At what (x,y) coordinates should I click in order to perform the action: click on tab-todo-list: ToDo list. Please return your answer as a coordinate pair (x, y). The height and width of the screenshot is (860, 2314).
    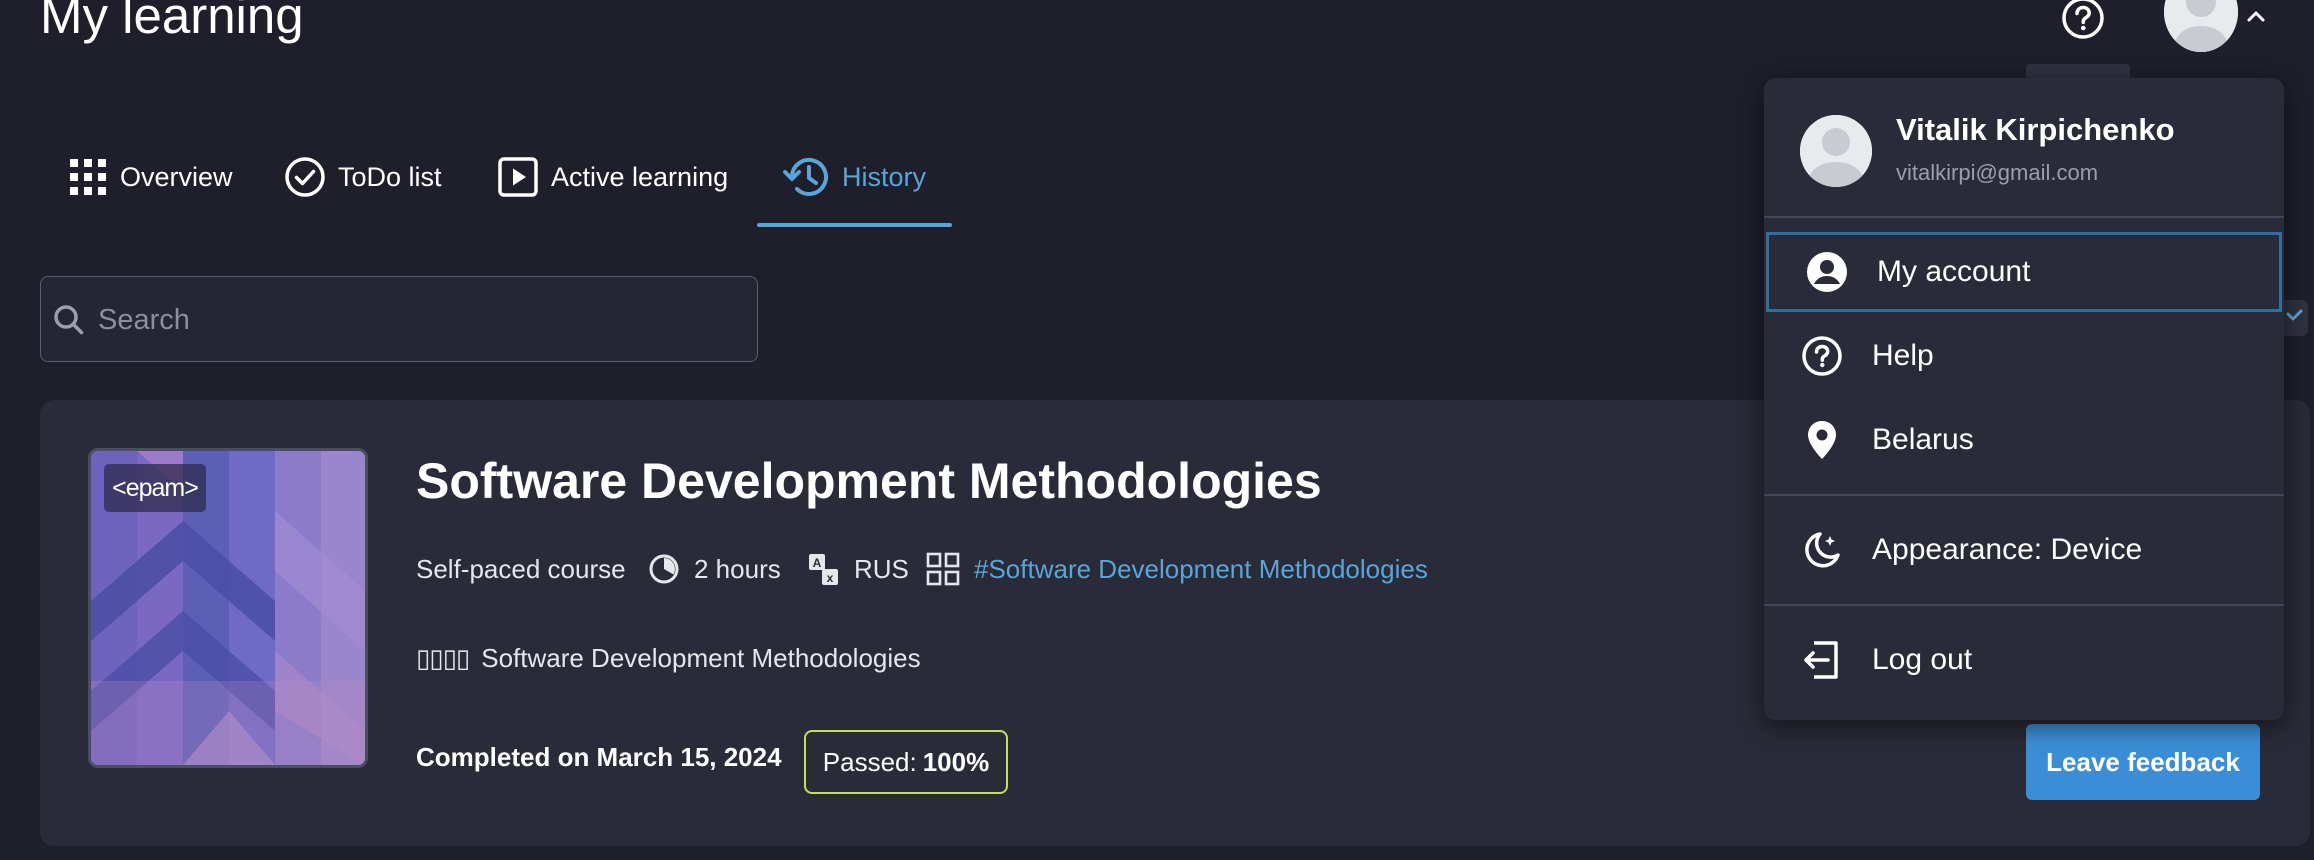
    Looking at the image, I should click on (363, 177).